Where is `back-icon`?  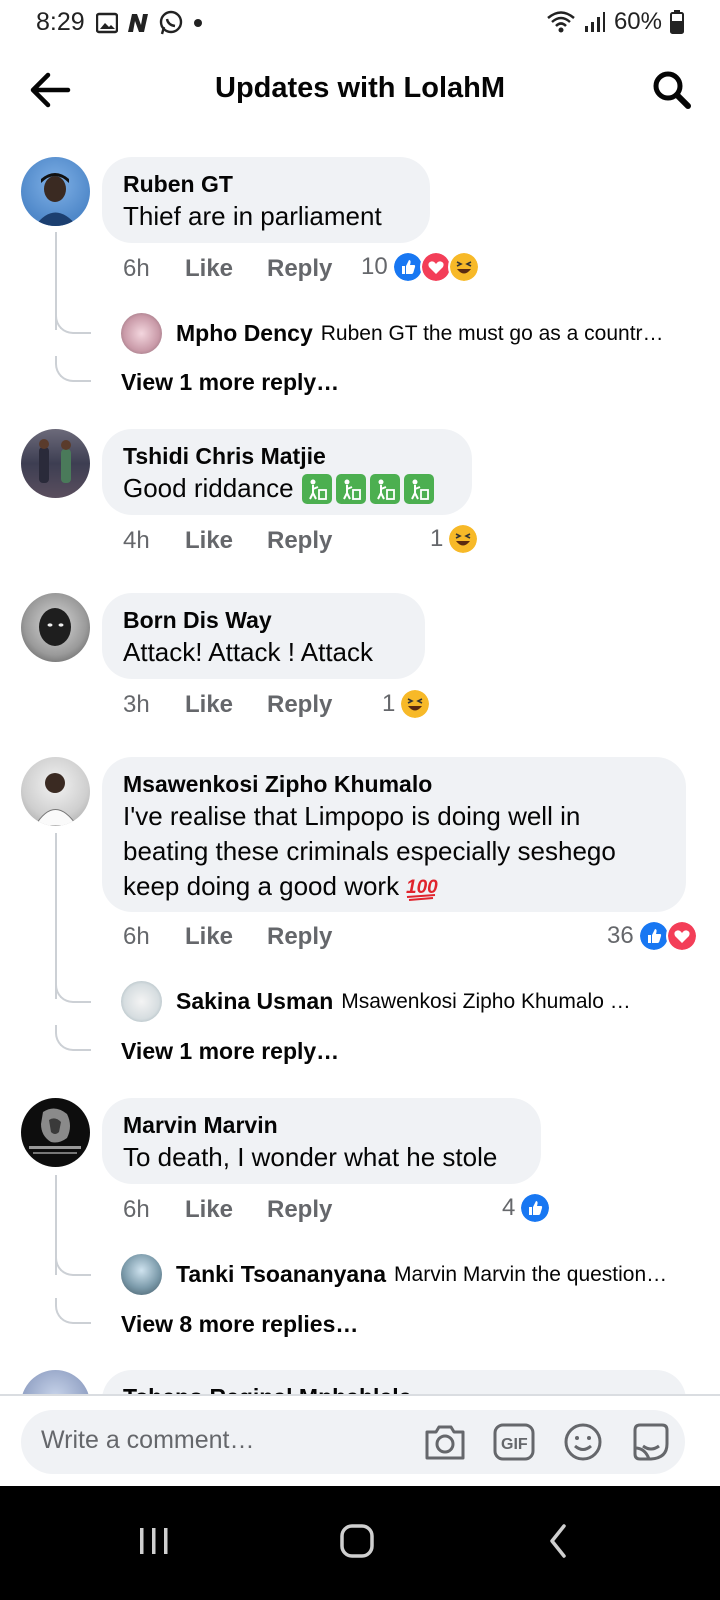
back-icon is located at coordinates (562, 1542).